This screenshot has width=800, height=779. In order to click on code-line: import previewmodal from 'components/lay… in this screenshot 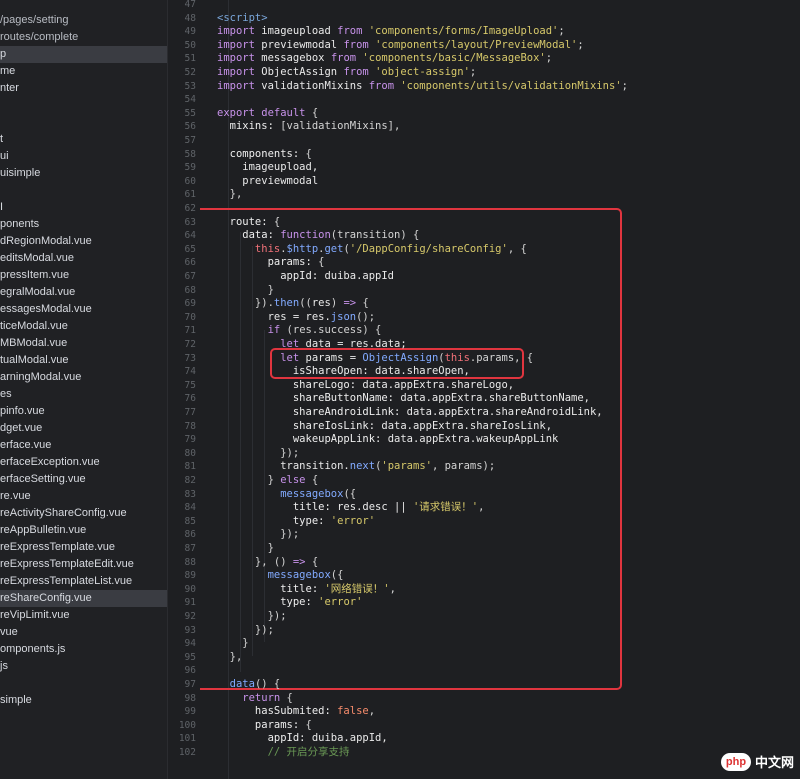, I will do `click(400, 46)`.